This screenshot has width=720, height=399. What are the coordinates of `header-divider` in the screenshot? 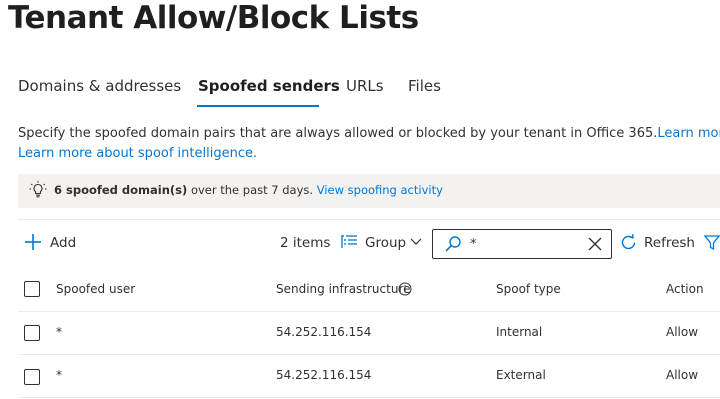 It's located at (369, 311).